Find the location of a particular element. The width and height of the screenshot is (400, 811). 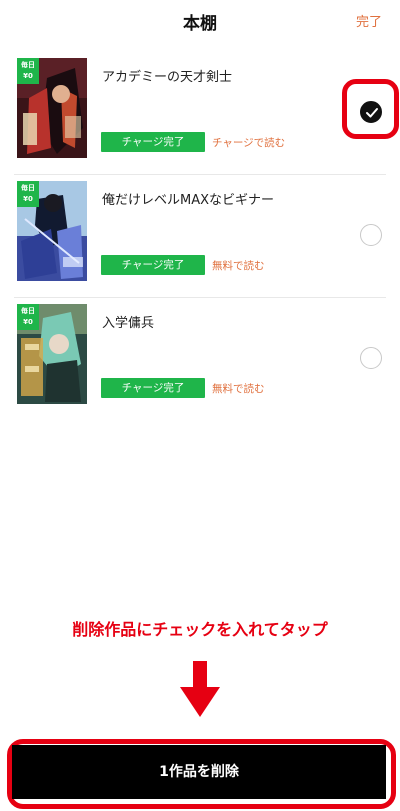

page-title: 本棚 is located at coordinates (200, 24).